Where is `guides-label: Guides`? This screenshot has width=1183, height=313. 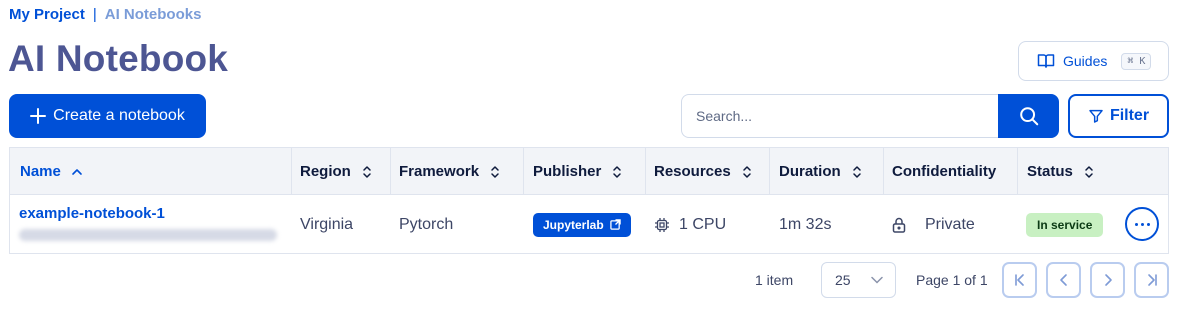
guides-label: Guides is located at coordinates (1085, 61).